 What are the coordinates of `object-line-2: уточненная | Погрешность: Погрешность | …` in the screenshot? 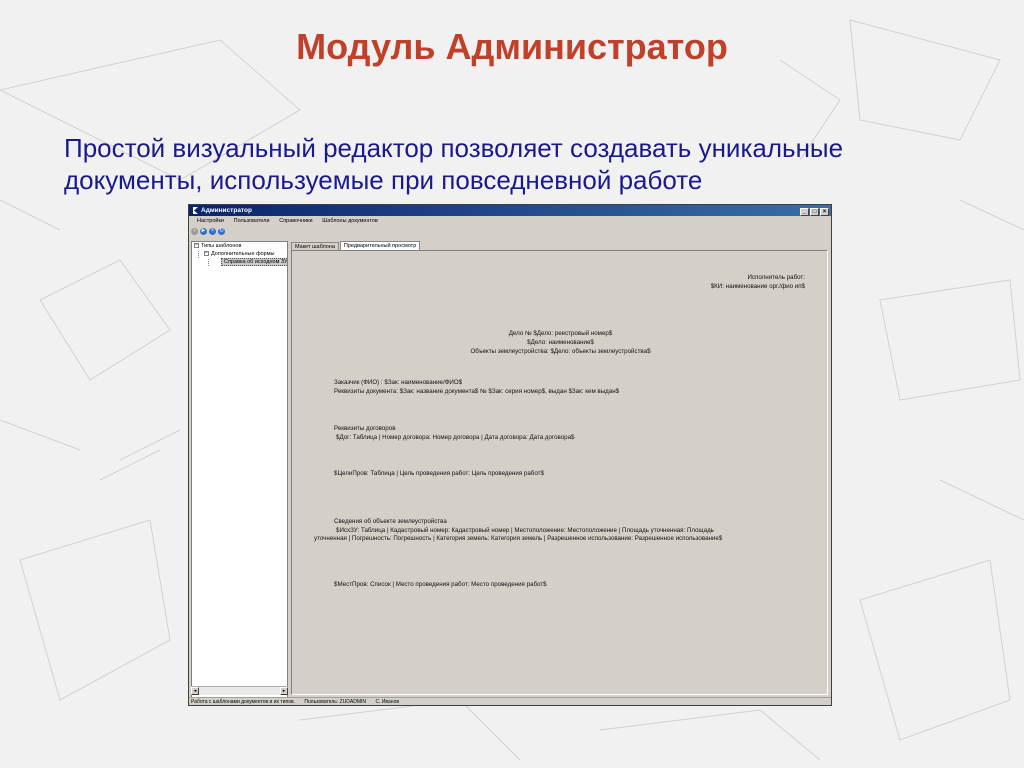 It's located at (518, 538).